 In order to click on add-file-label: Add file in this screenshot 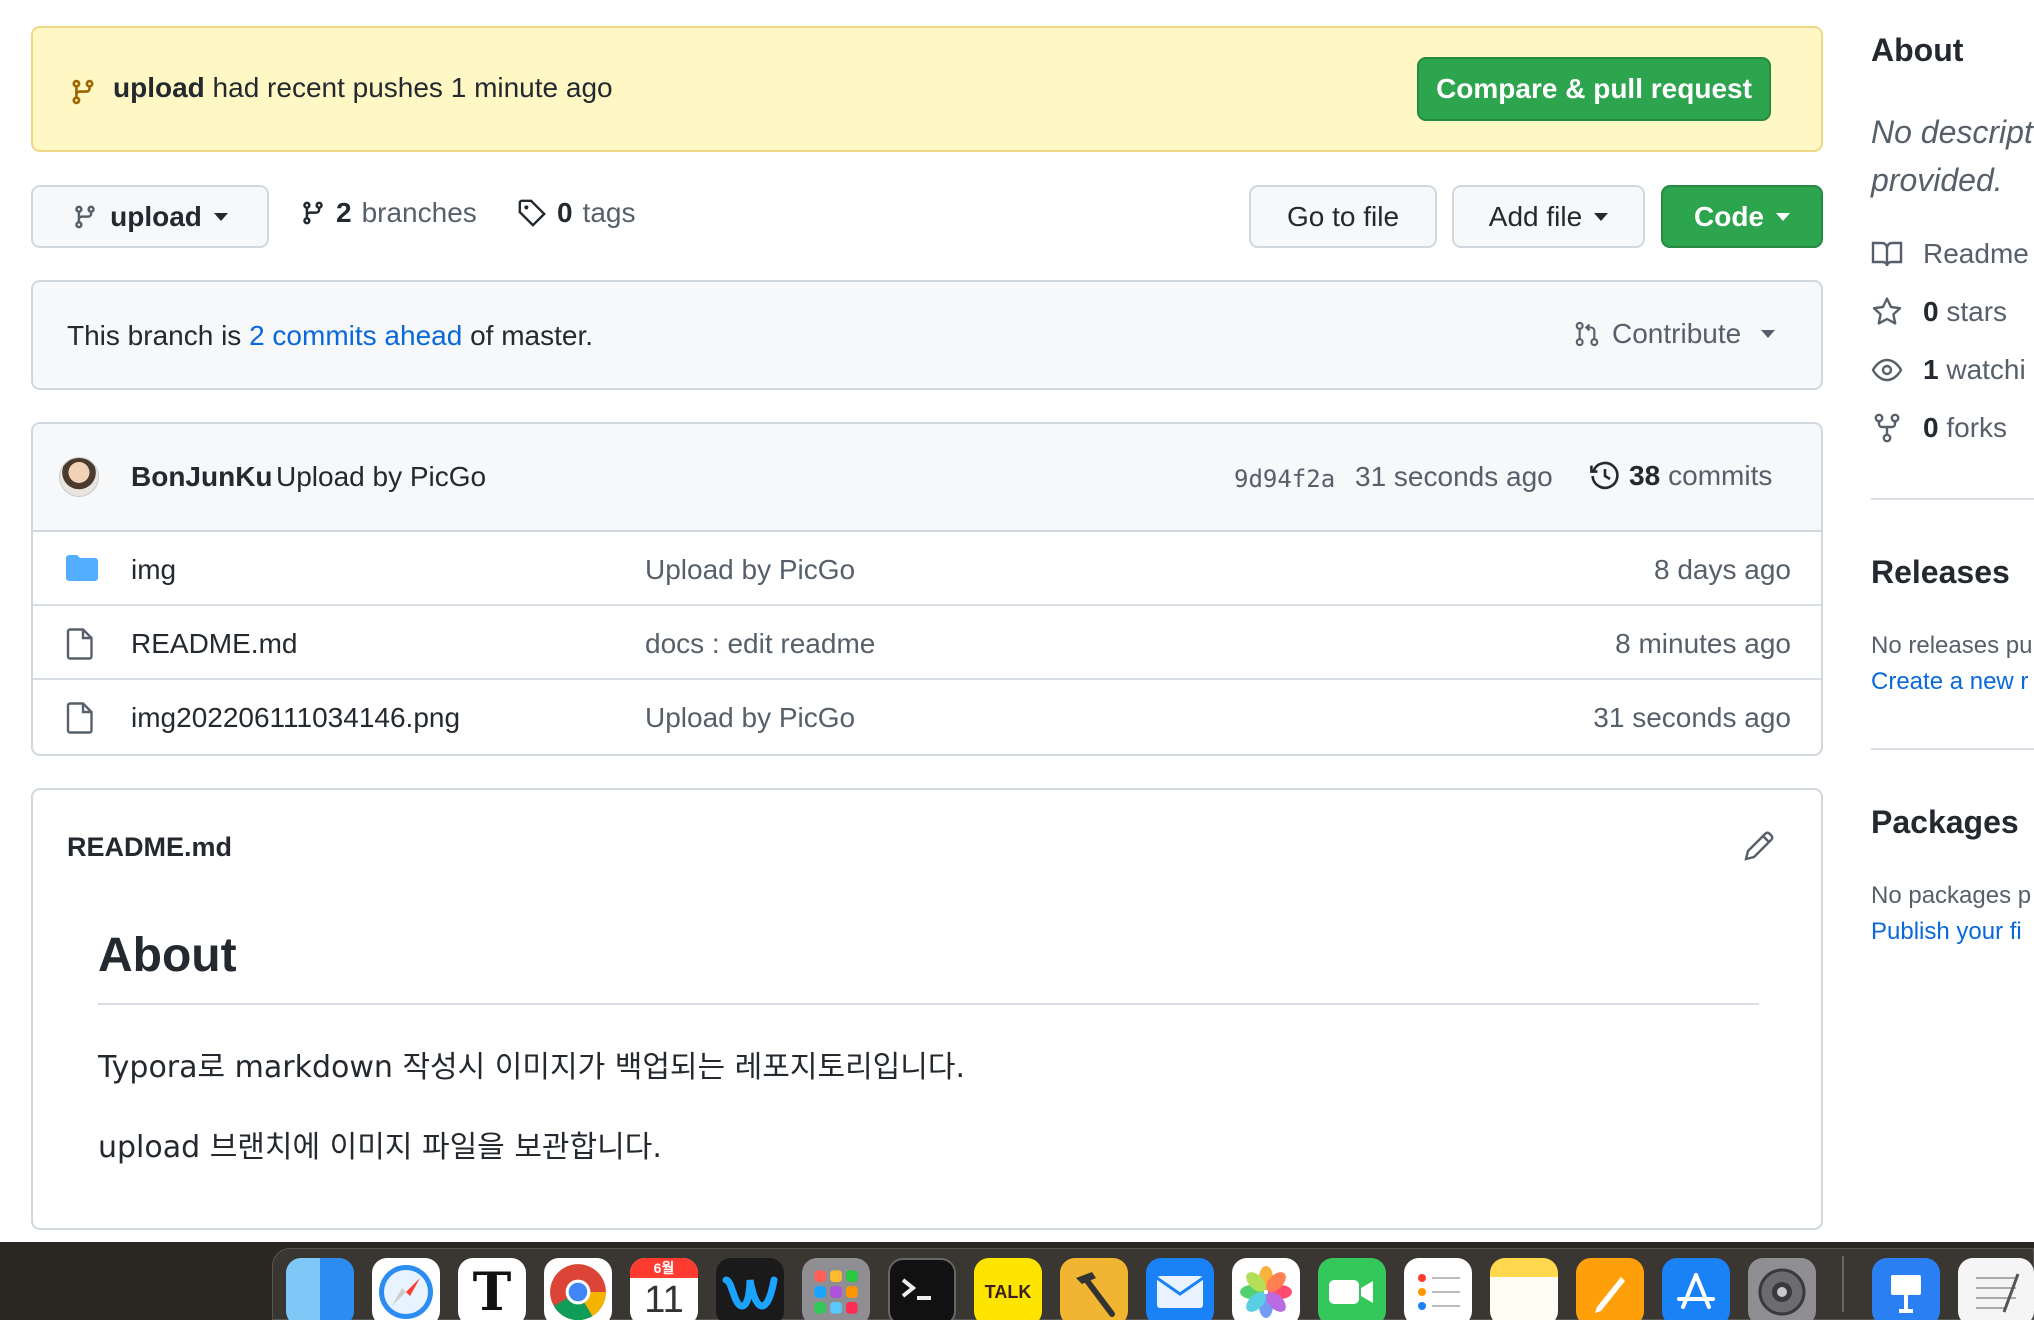, I will do `click(1535, 216)`.